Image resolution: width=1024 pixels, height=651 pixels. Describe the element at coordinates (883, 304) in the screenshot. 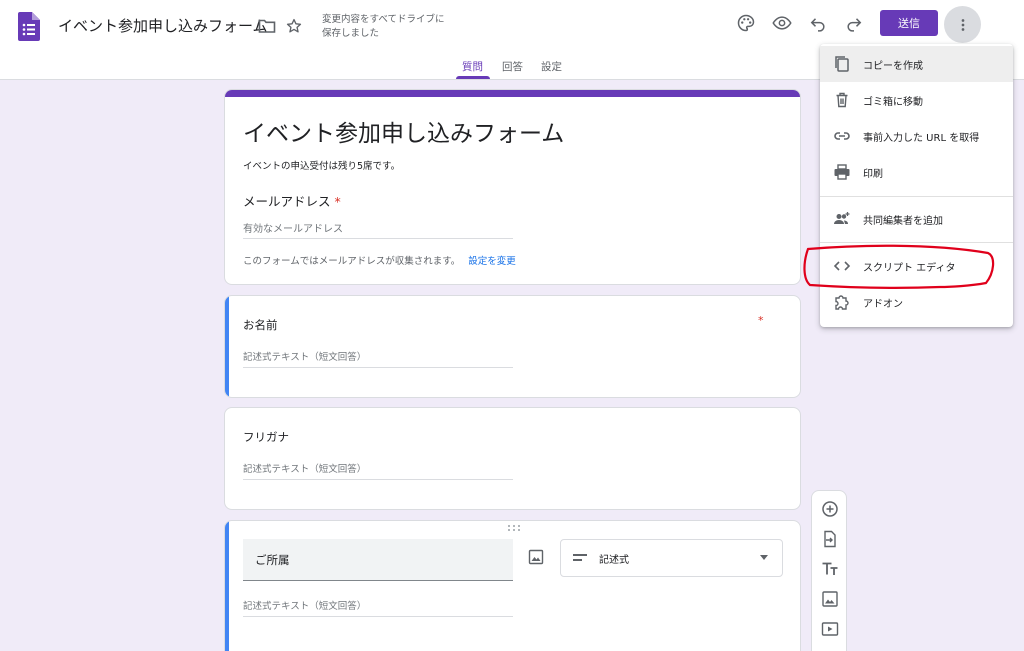

I see `menu-item-label: アドオン` at that location.